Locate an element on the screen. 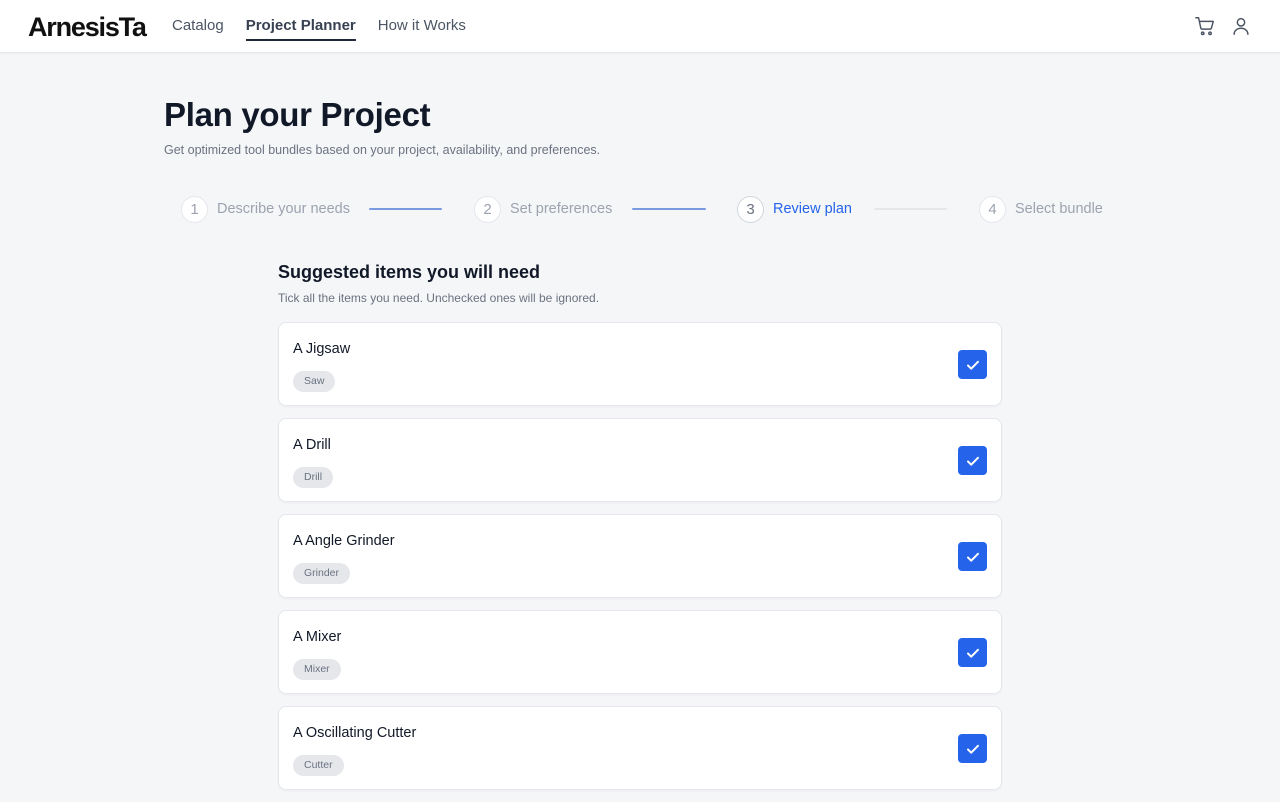 This screenshot has width=1280, height=802. nav-link-how-it-works: How it Works is located at coordinates (422, 20).